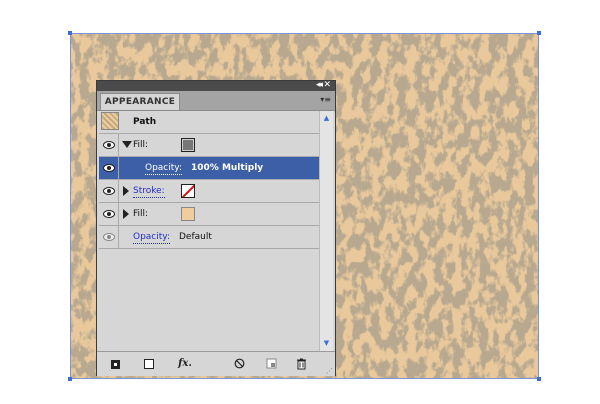 This screenshot has width=600, height=404. Describe the element at coordinates (149, 191) in the screenshot. I see `stroke-link: Stroke:` at that location.